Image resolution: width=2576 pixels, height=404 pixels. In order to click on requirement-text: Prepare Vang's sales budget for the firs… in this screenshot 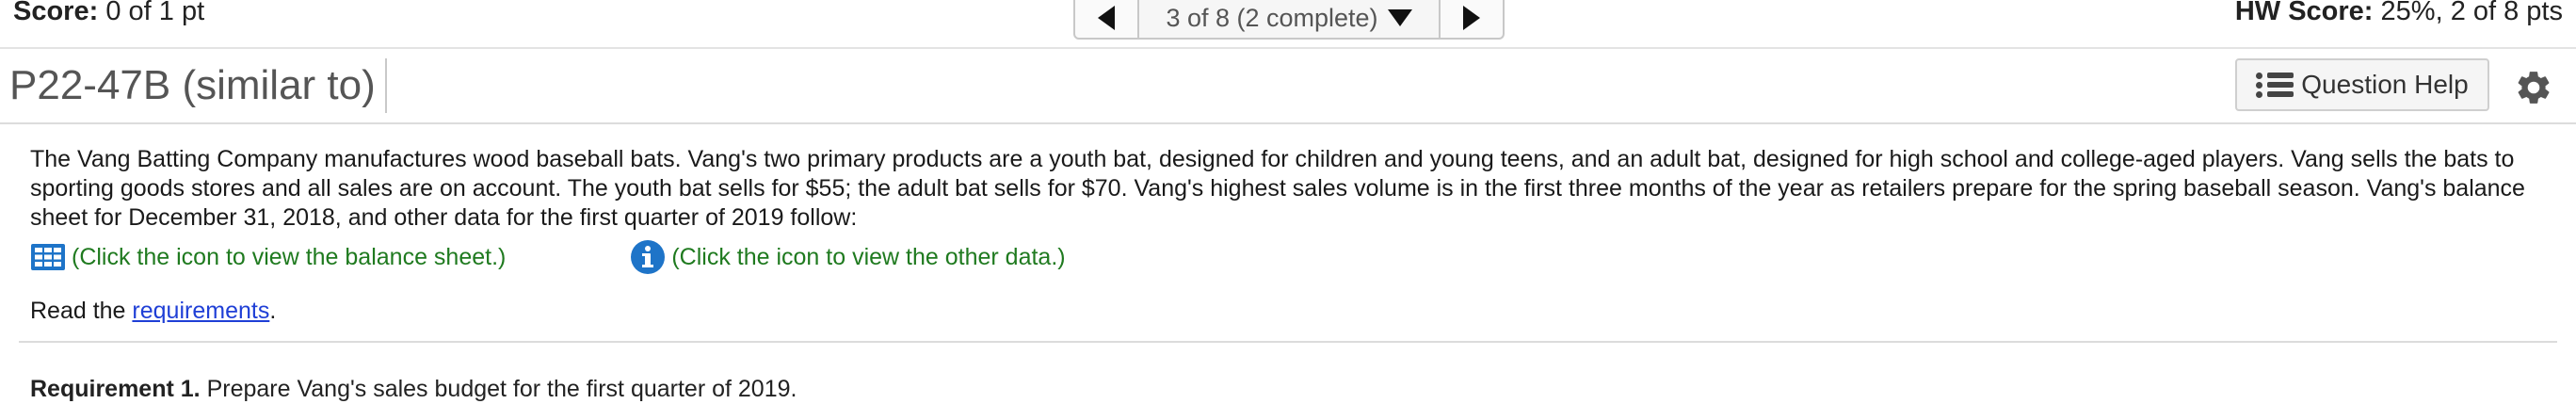, I will do `click(501, 389)`.